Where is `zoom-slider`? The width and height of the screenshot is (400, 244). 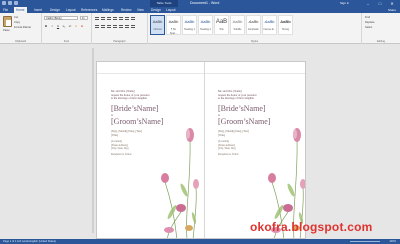
zoom-slider is located at coordinates (365, 241).